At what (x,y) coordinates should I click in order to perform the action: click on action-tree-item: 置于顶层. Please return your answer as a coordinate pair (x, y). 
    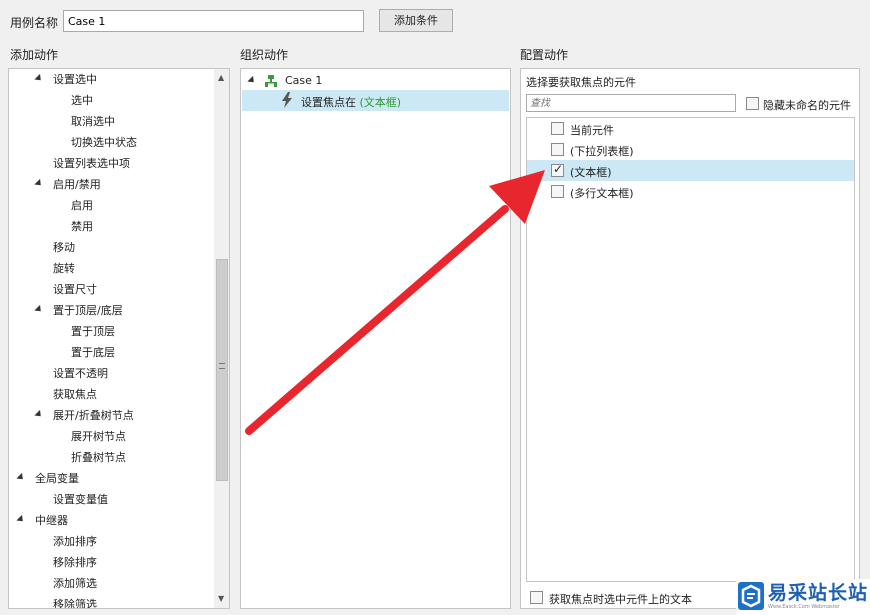
    Looking at the image, I should click on (111, 331).